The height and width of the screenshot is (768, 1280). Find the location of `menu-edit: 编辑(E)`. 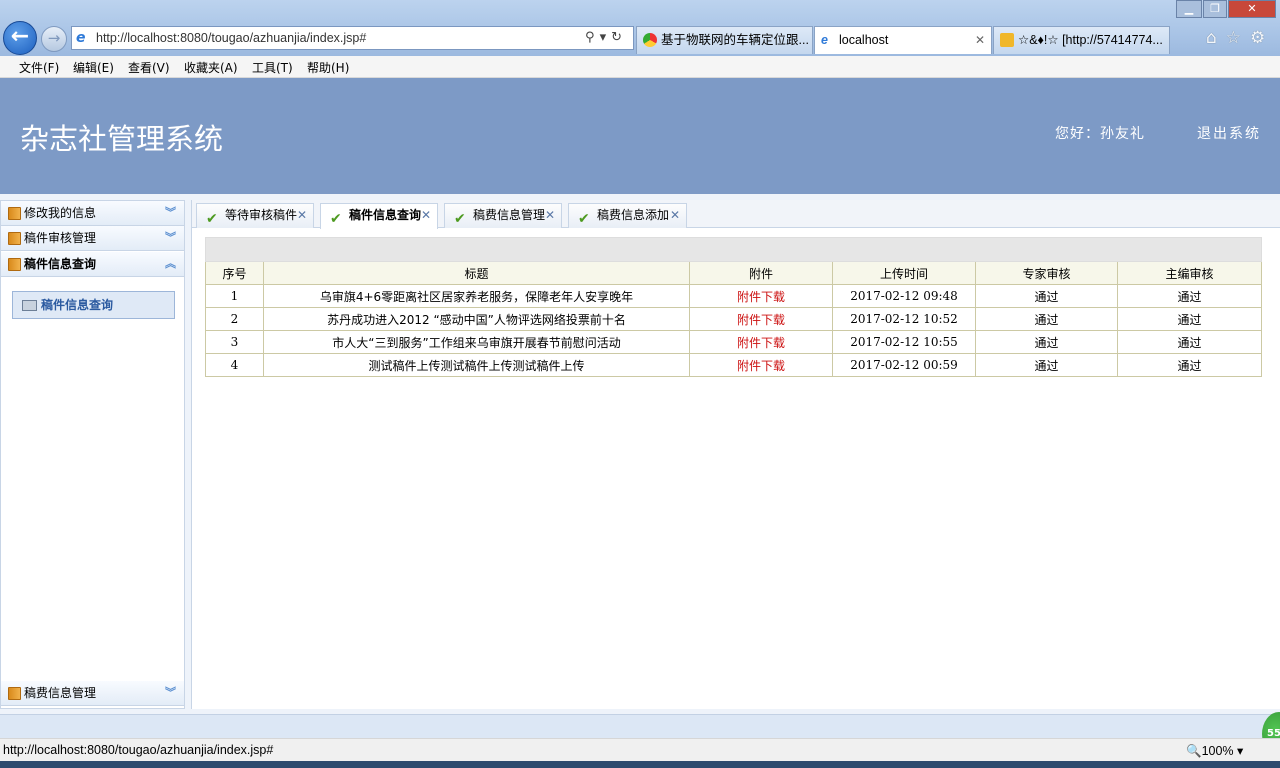

menu-edit: 编辑(E) is located at coordinates (93, 67).